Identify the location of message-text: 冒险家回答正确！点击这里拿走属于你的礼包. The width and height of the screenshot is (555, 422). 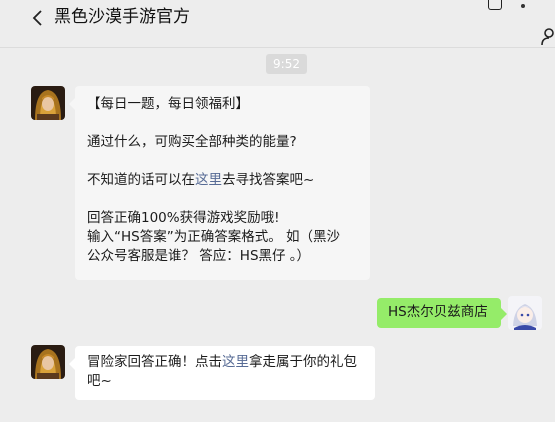
(222, 362).